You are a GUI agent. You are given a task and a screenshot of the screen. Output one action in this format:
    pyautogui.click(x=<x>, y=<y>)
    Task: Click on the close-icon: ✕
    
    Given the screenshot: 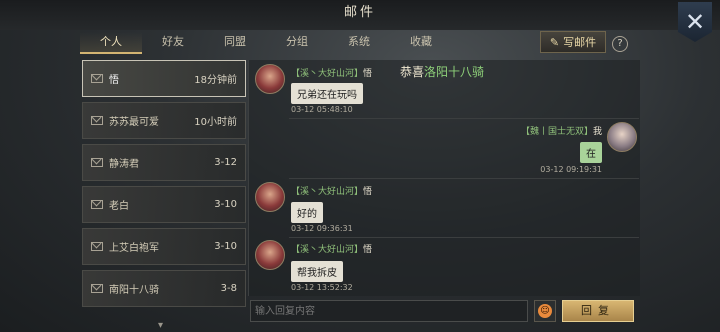 What is the action you would take?
    pyautogui.click(x=695, y=22)
    